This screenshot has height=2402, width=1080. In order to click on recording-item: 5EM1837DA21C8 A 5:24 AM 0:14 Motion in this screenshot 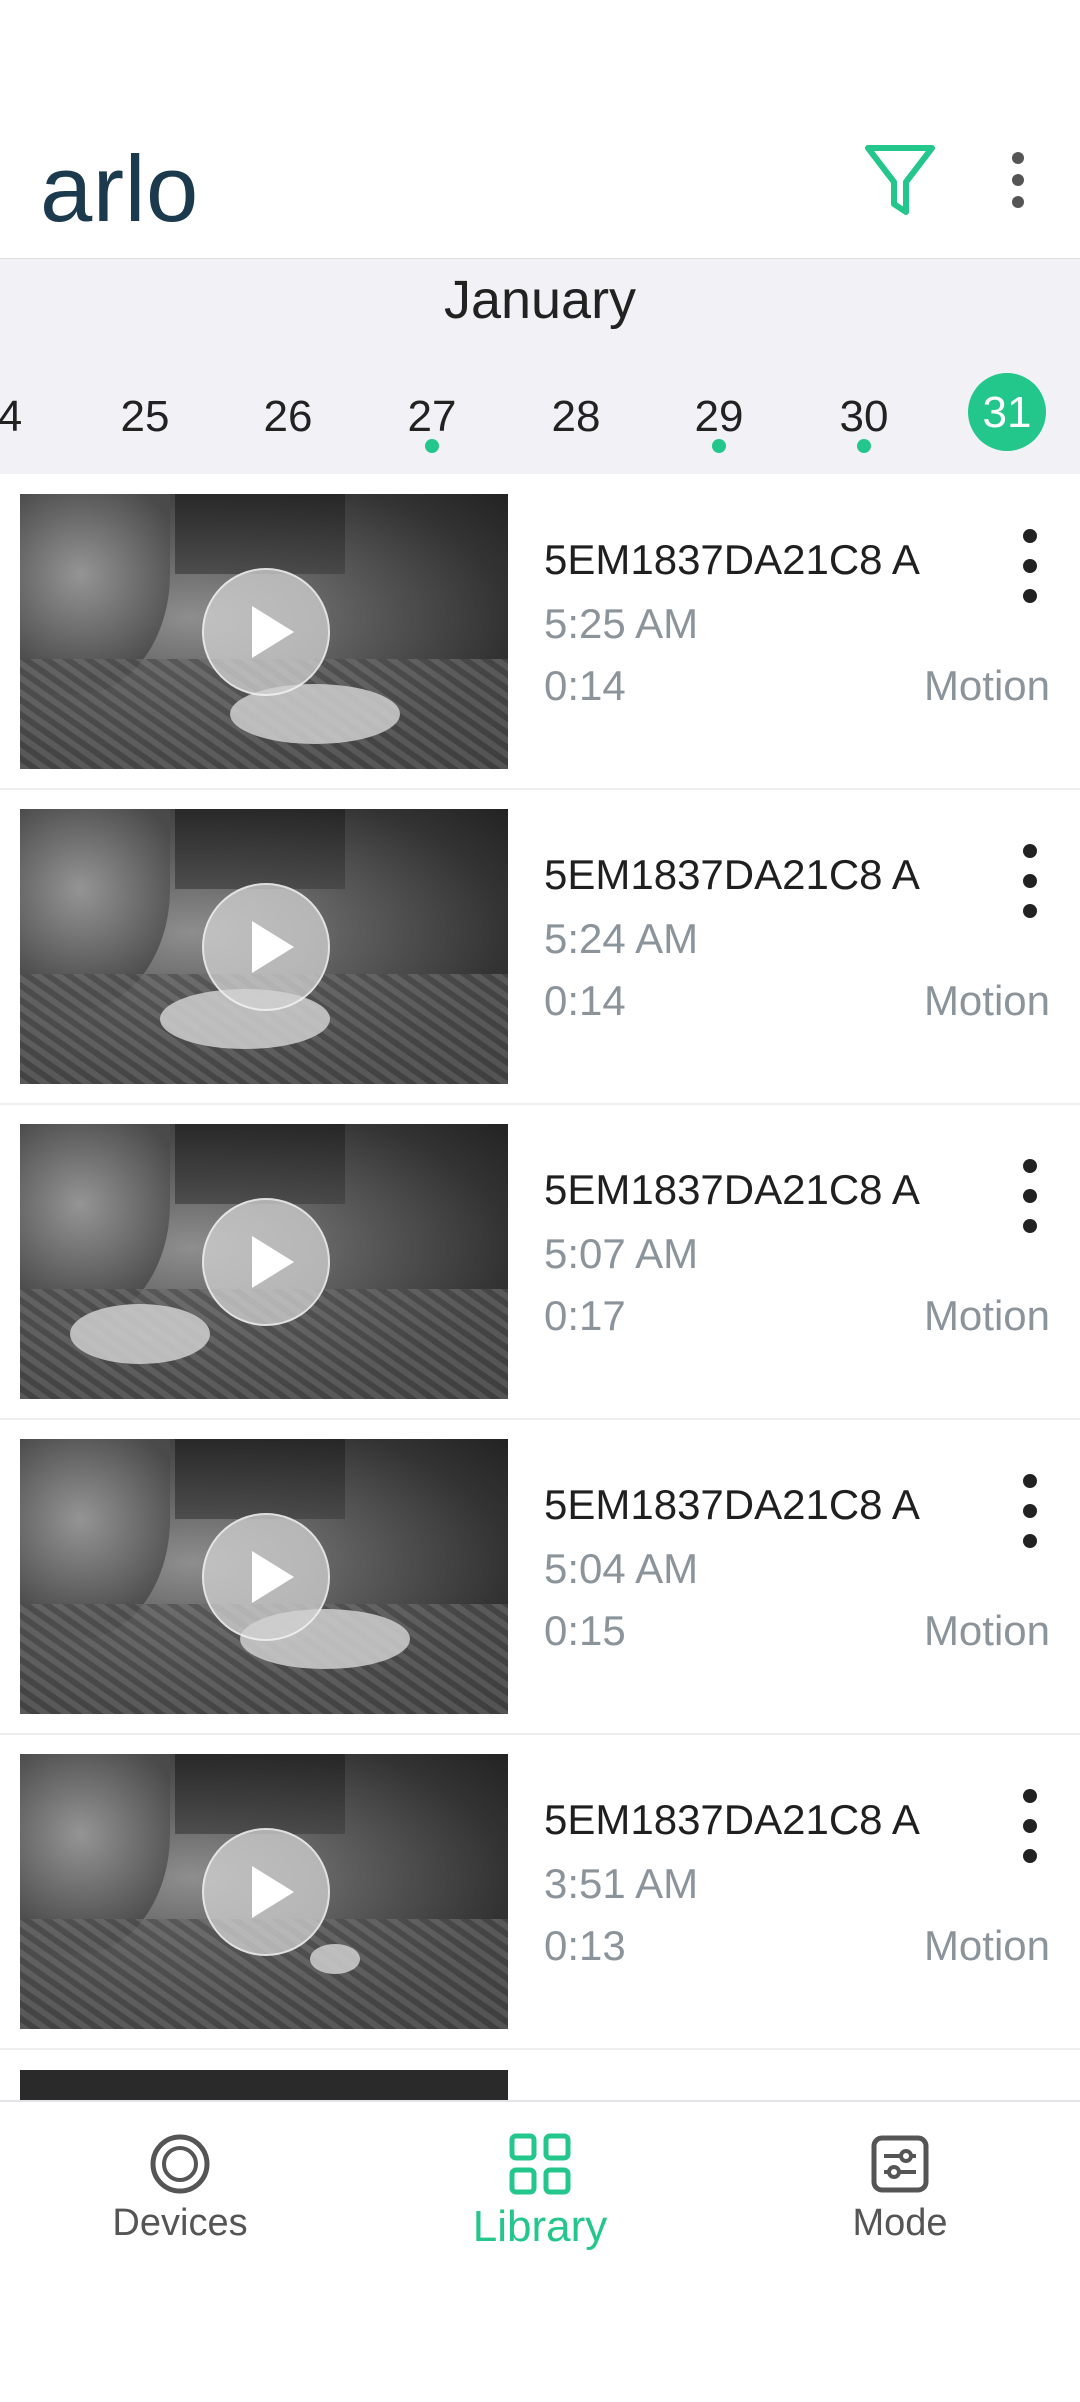, I will do `click(540, 947)`.